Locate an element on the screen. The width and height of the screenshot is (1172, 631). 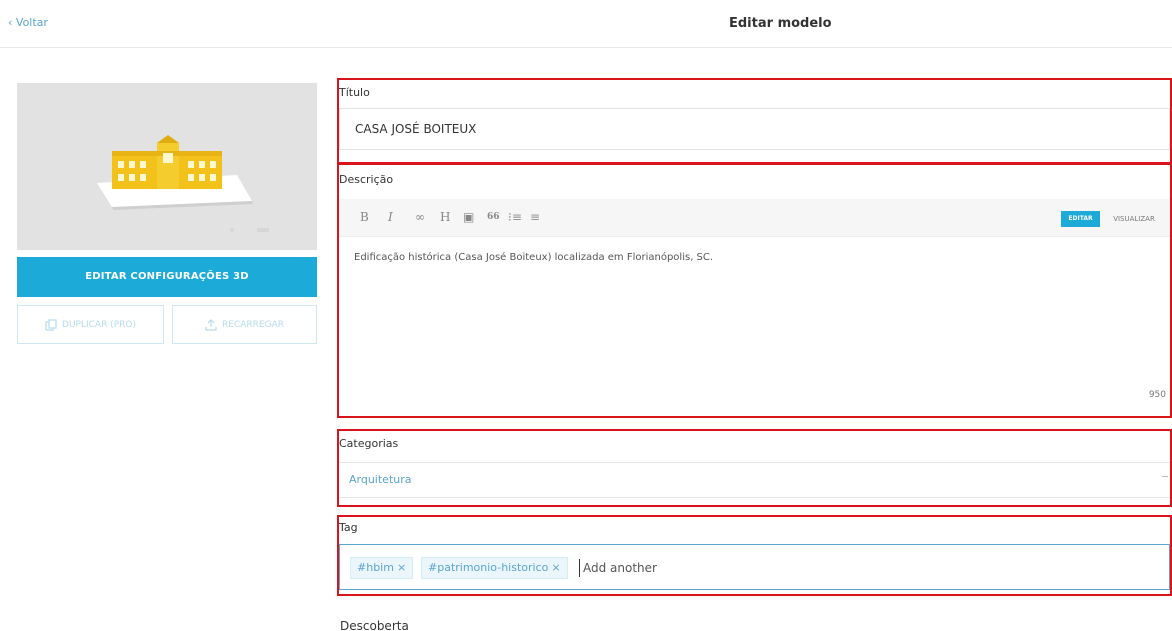
tag-field: #hbim × #patrimonio-historico × is located at coordinates (754, 567).